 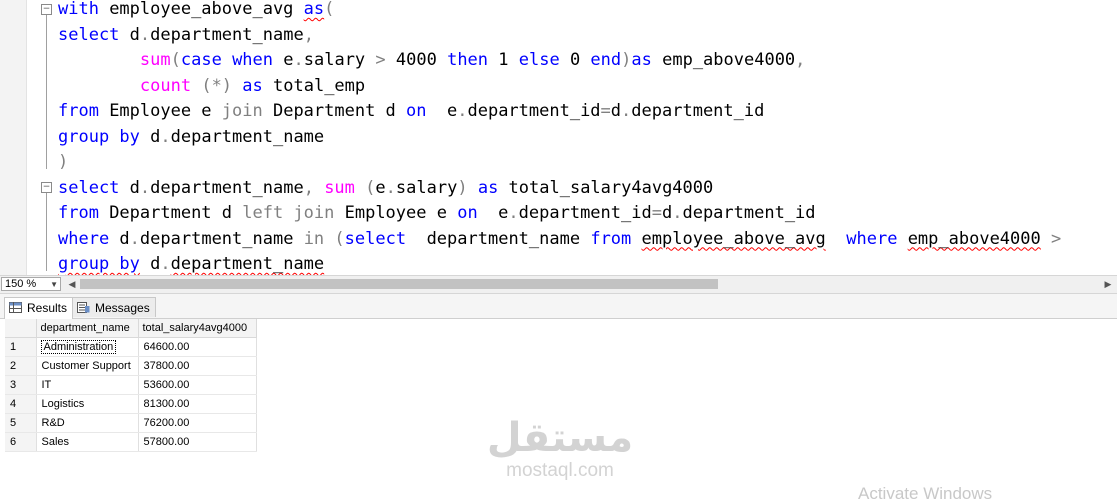 I want to click on cell-total-salary: 76200.00, so click(x=197, y=423).